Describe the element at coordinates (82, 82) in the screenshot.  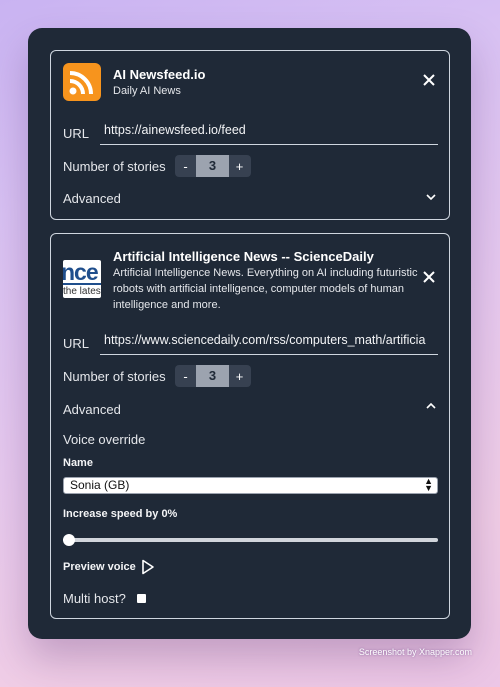
I see `rss-icon` at that location.